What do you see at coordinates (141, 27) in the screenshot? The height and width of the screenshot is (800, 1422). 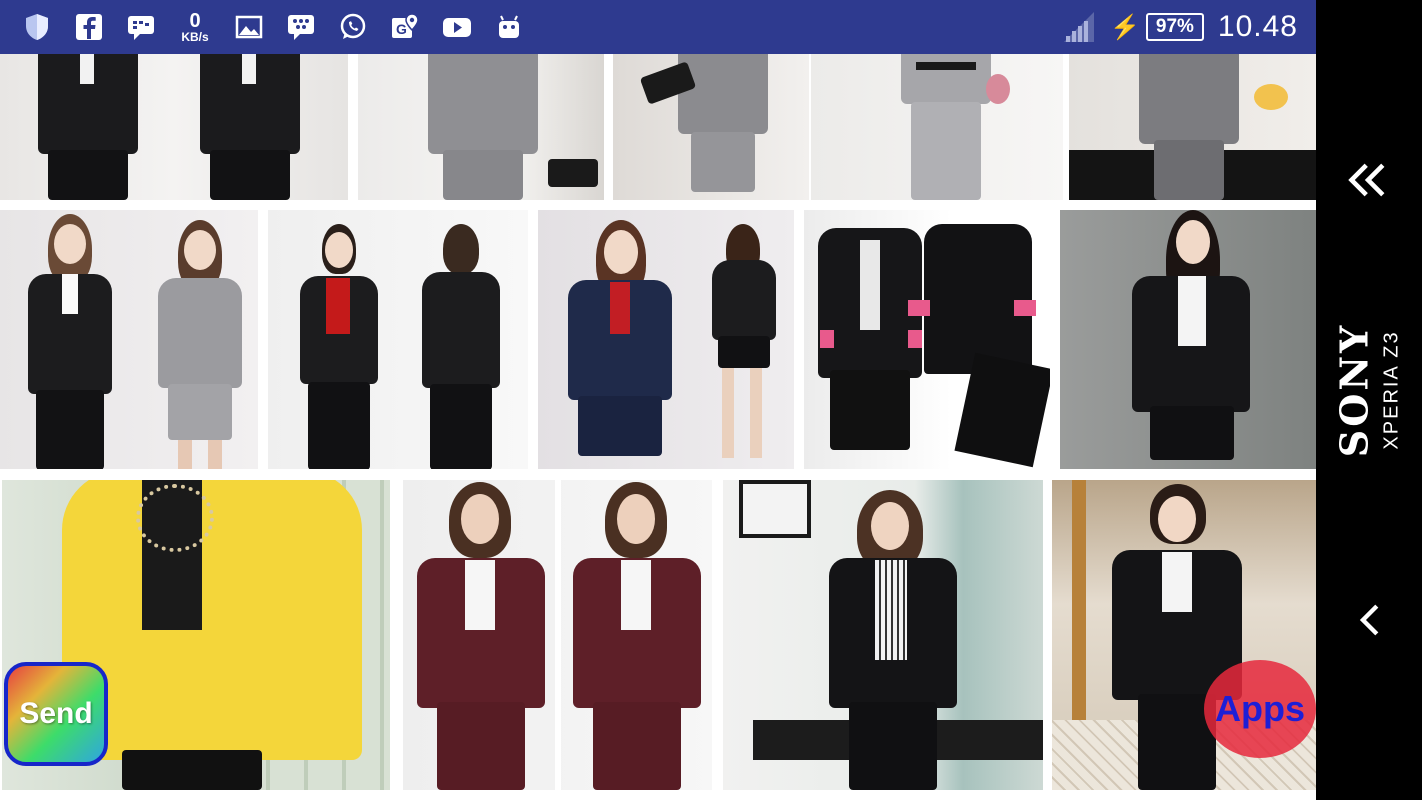 I see `bbm-icon` at bounding box center [141, 27].